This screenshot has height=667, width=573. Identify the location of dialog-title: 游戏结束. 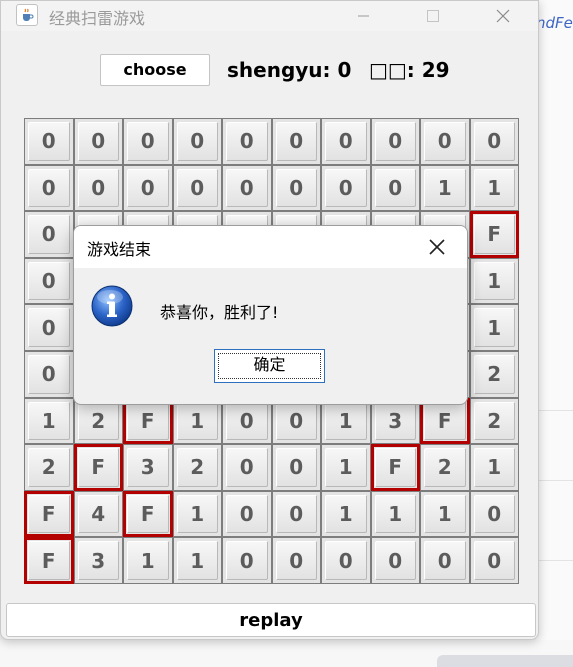
(119, 249).